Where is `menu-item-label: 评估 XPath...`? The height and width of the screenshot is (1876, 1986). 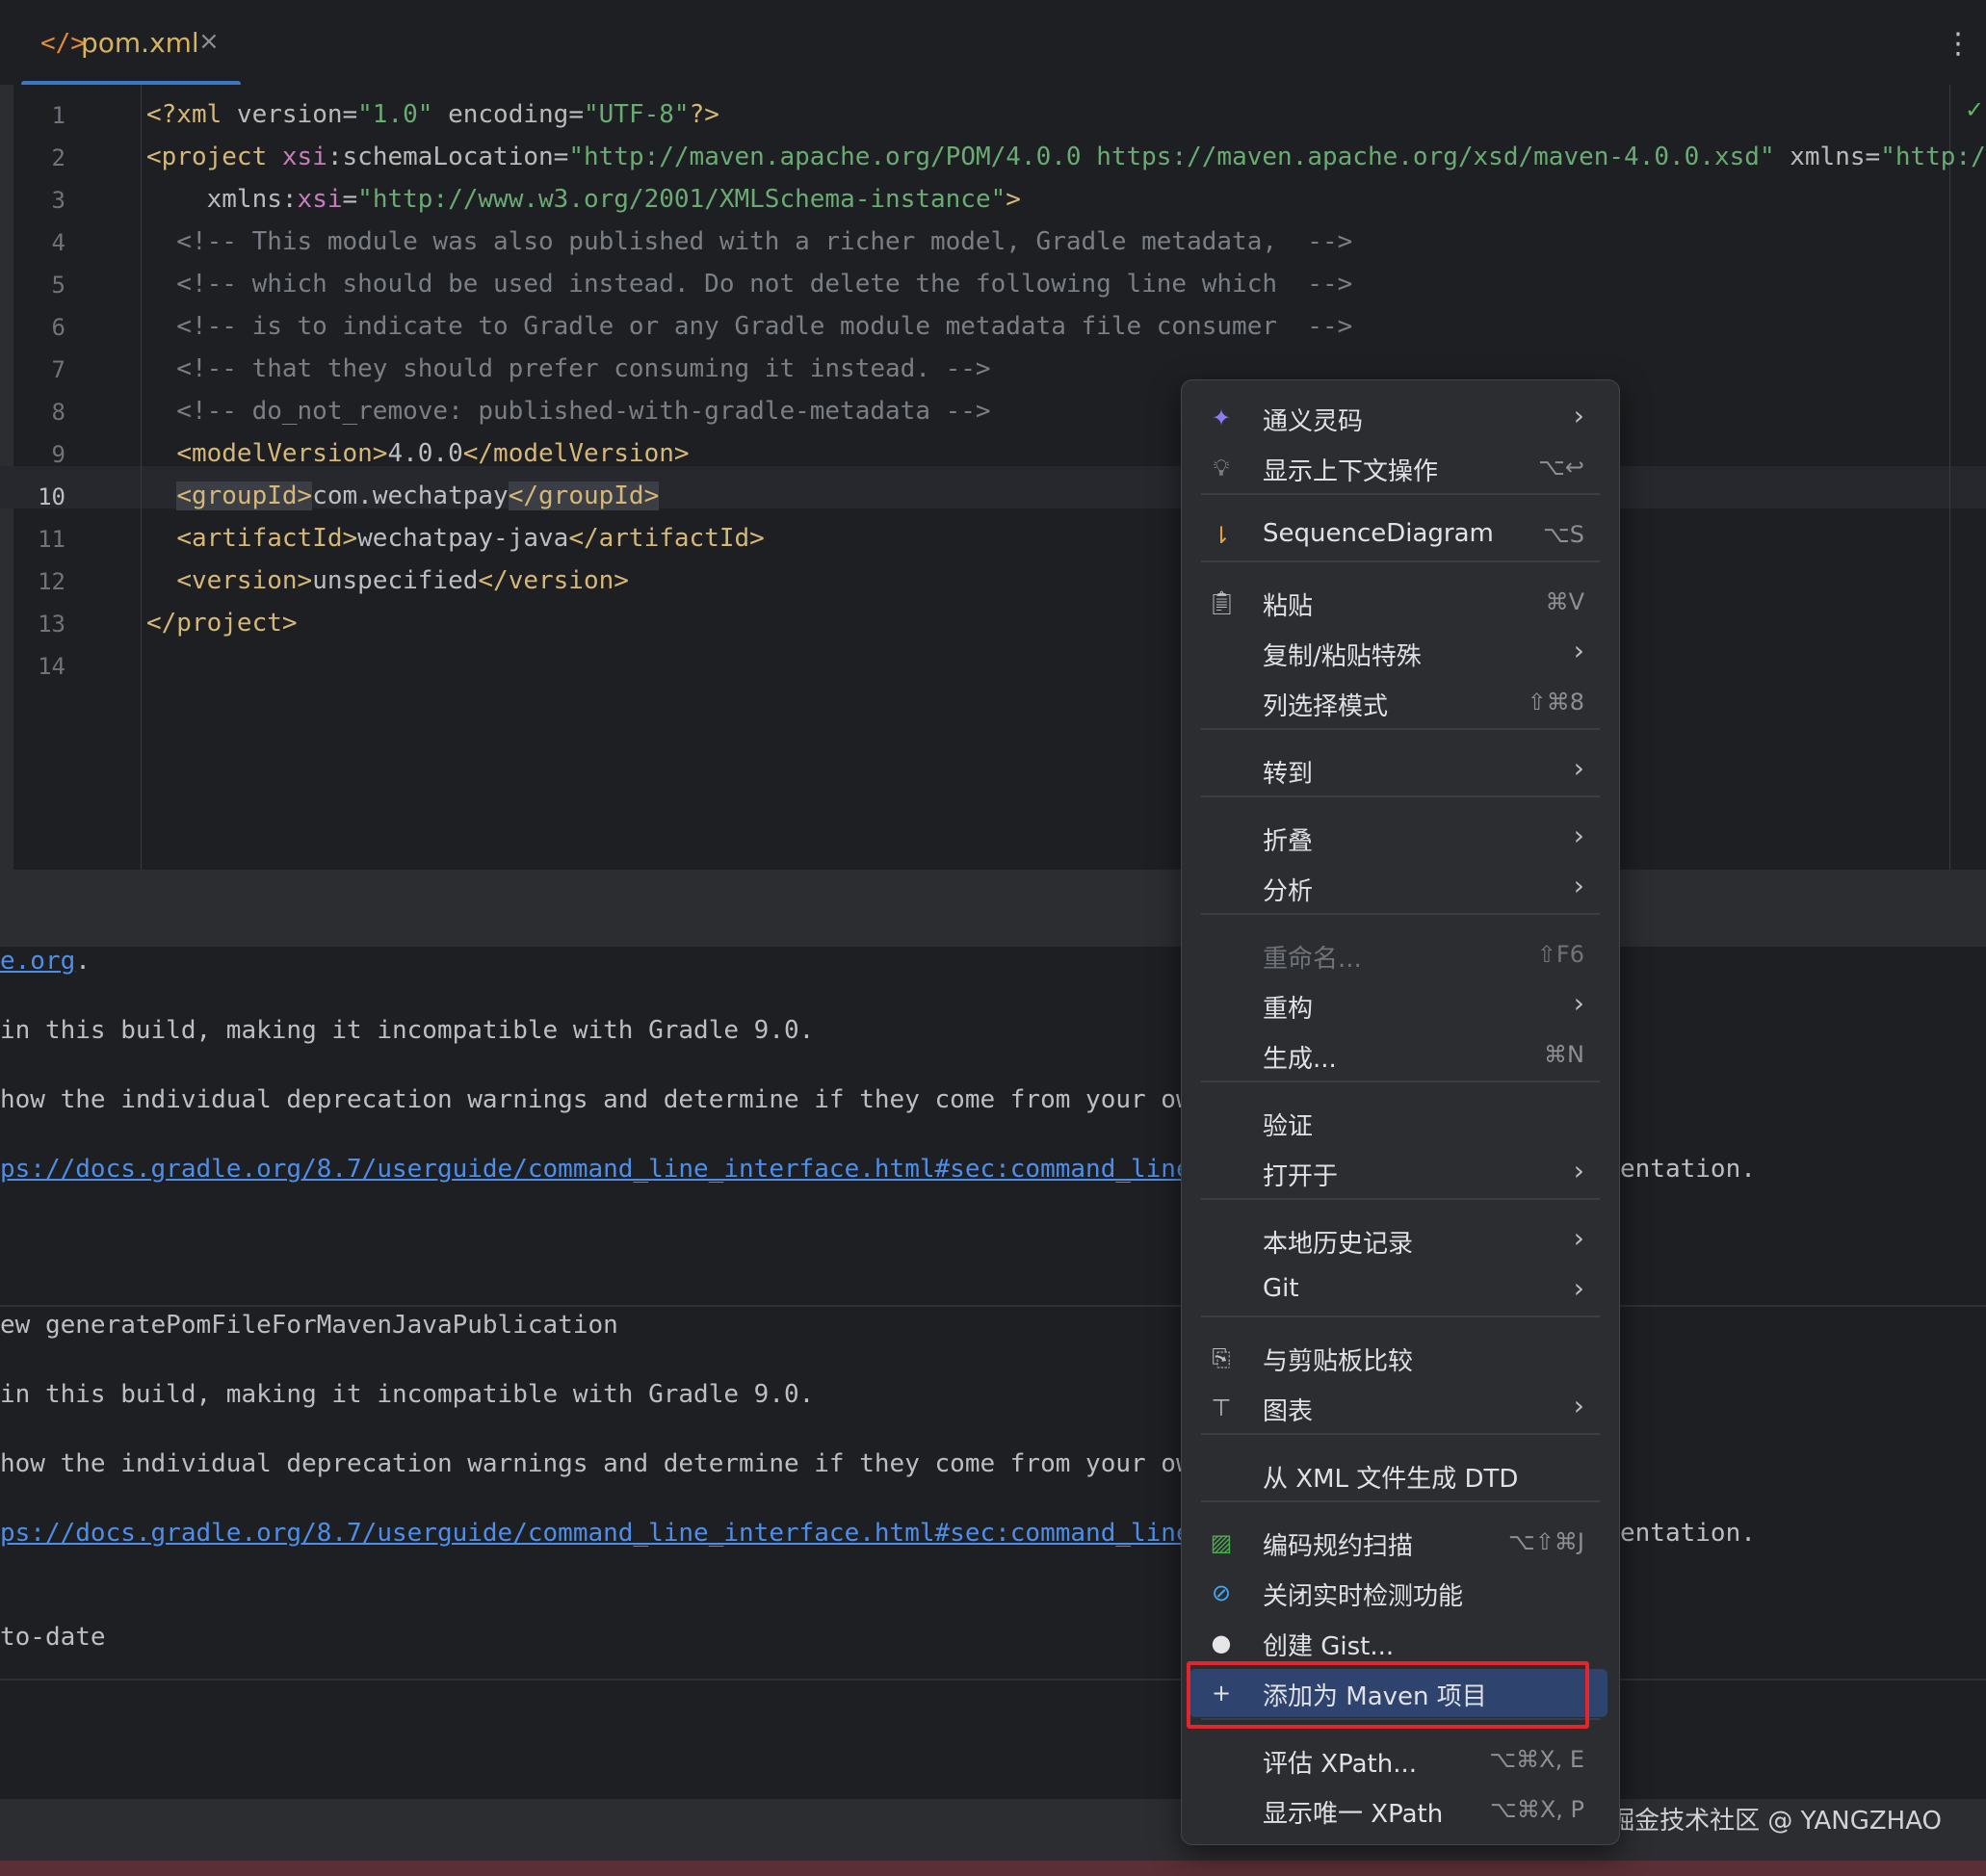 menu-item-label: 评估 XPath... is located at coordinates (1340, 1765).